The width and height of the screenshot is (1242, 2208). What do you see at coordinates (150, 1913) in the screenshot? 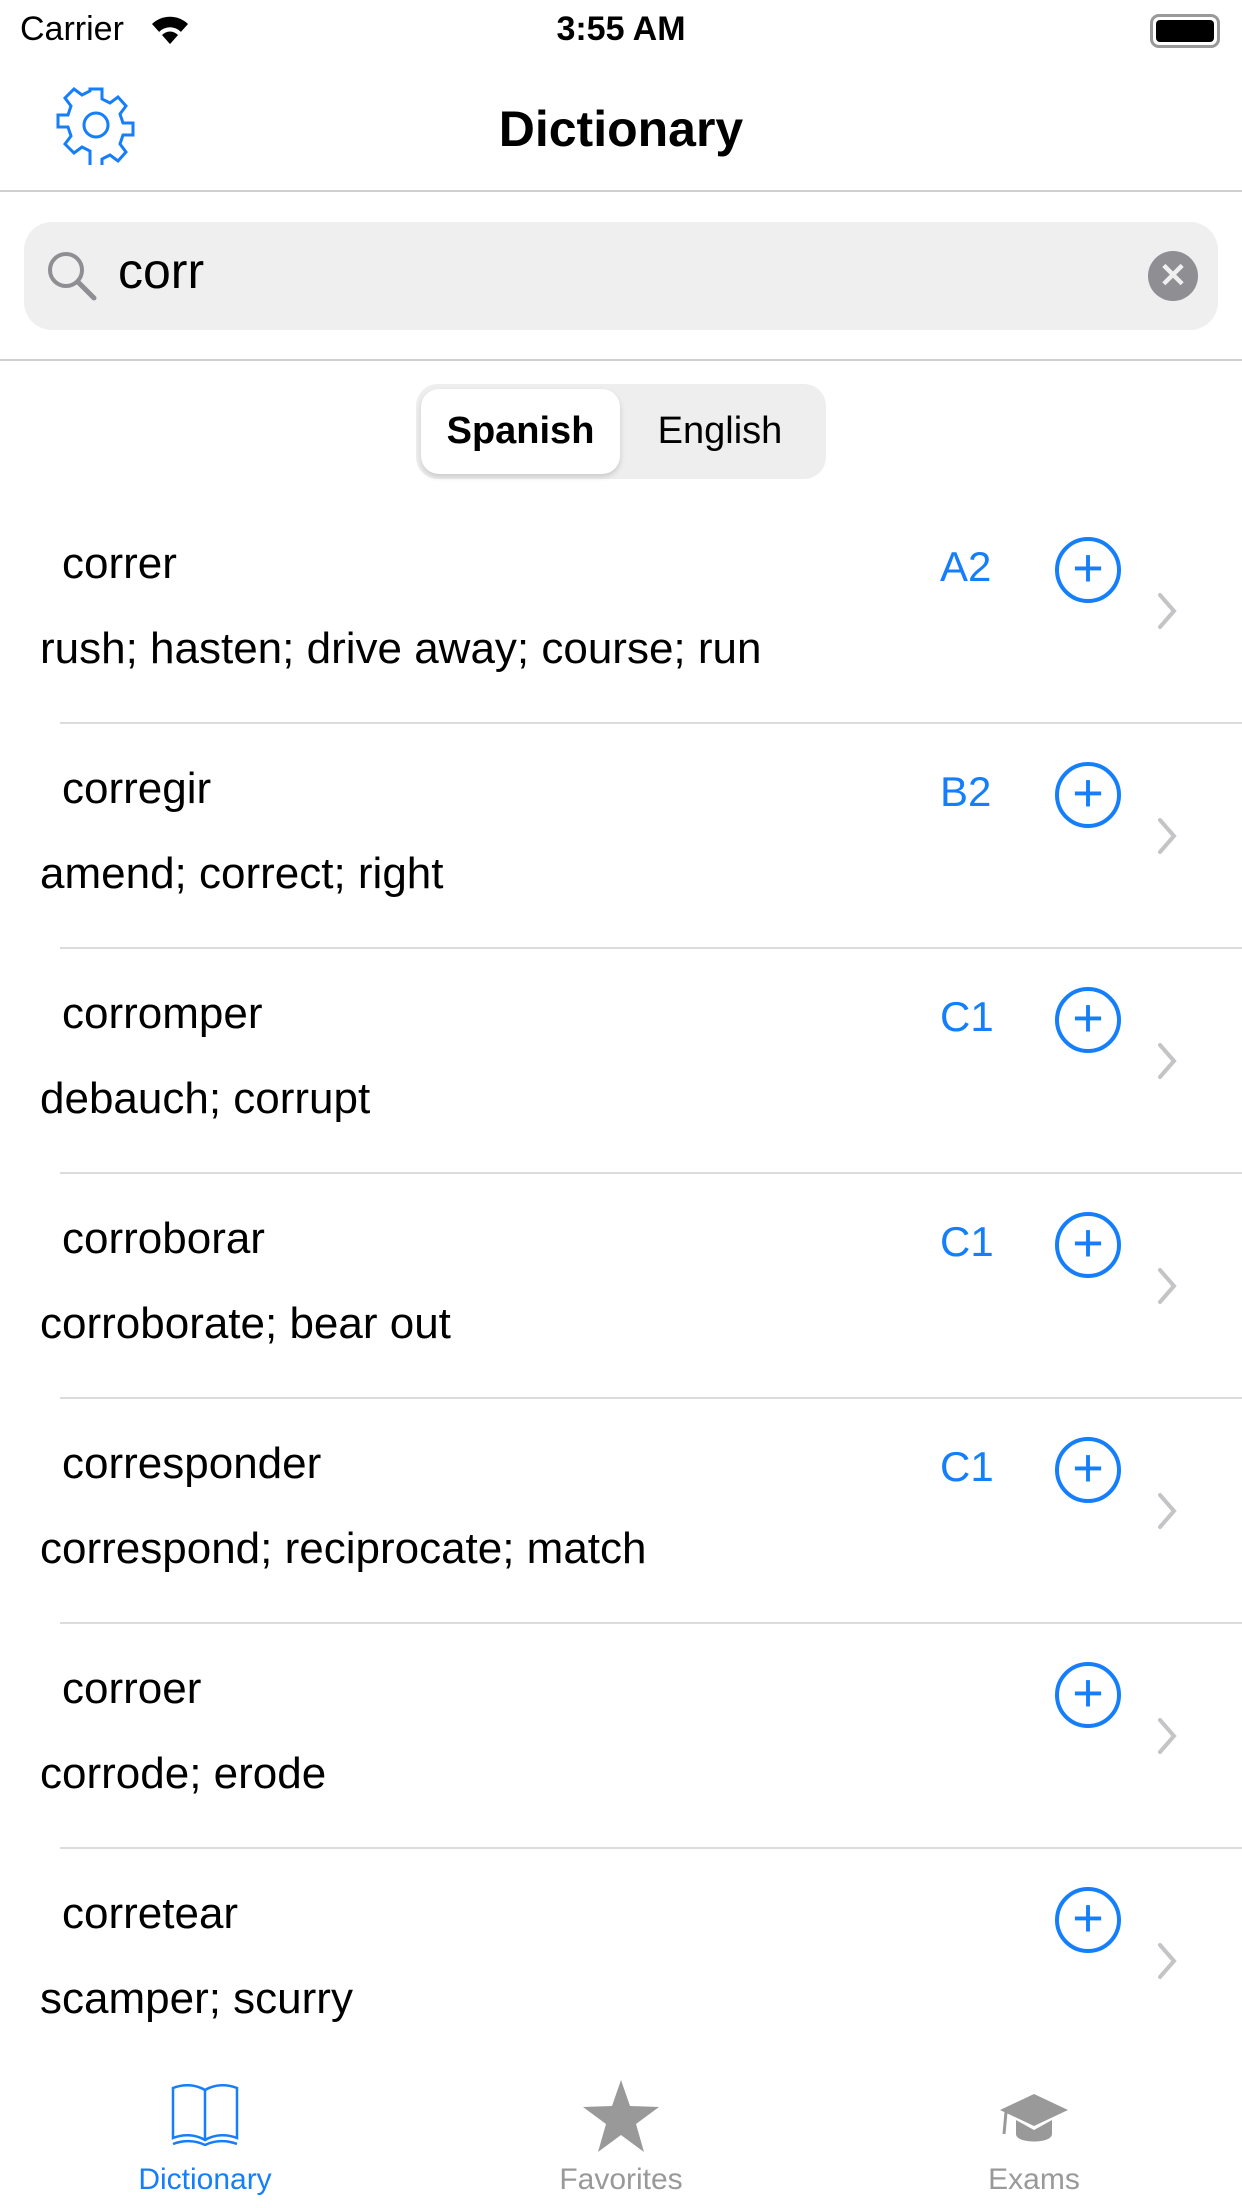
I see `entry-word: corretear` at bounding box center [150, 1913].